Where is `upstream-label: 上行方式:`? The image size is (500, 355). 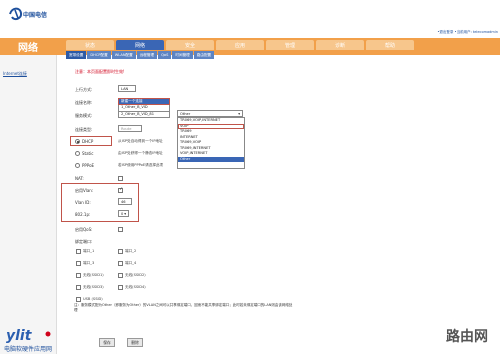 upstream-label: 上行方式: is located at coordinates (84, 89).